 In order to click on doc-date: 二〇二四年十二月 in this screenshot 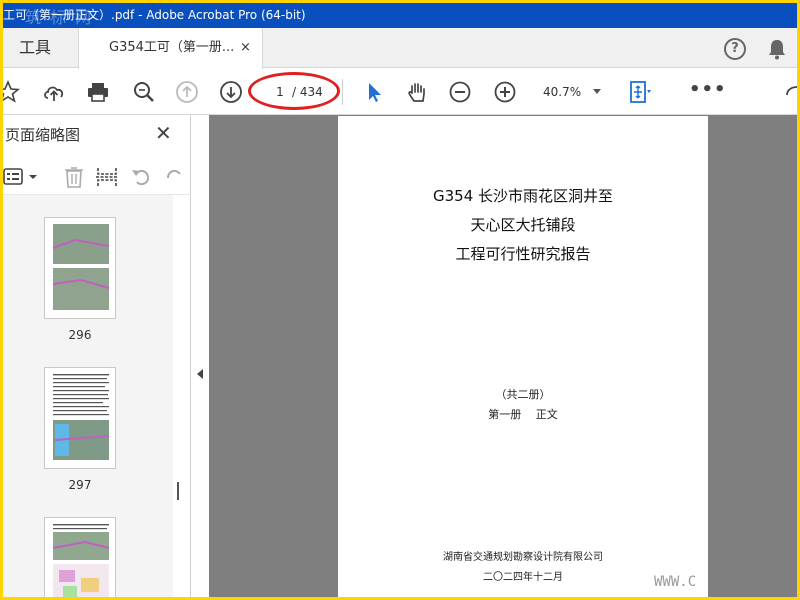, I will do `click(523, 577)`.